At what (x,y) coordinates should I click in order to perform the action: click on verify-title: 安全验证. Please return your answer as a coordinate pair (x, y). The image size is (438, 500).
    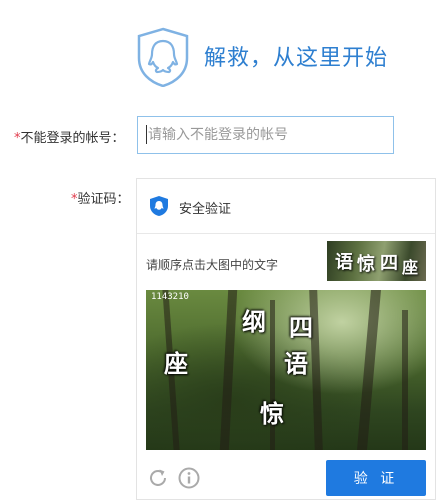
    Looking at the image, I should click on (205, 209).